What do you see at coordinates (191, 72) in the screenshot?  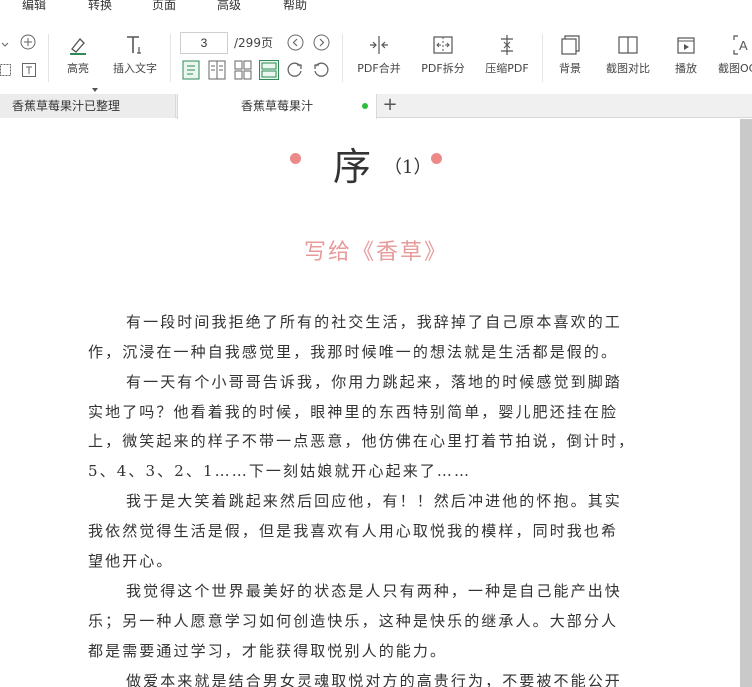 I see `single-page-icon` at bounding box center [191, 72].